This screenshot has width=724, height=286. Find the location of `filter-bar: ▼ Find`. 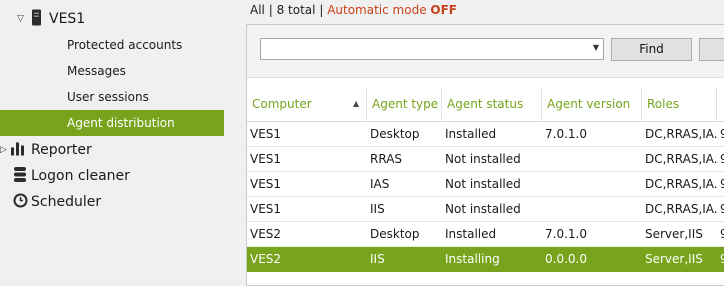

filter-bar: ▼ Find is located at coordinates (485, 51).